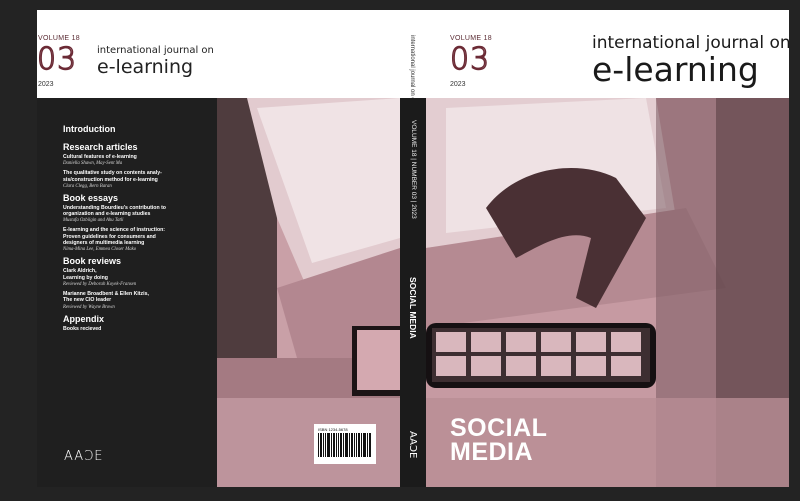 The height and width of the screenshot is (501, 800). Describe the element at coordinates (471, 38) in the screenshot. I see `front-volume-label: VOLUME 18` at that location.